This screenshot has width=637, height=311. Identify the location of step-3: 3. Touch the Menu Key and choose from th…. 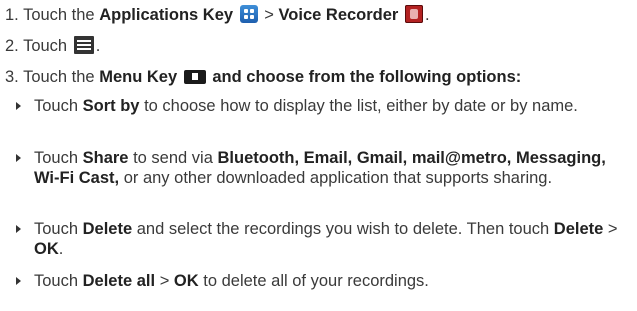
(263, 77).